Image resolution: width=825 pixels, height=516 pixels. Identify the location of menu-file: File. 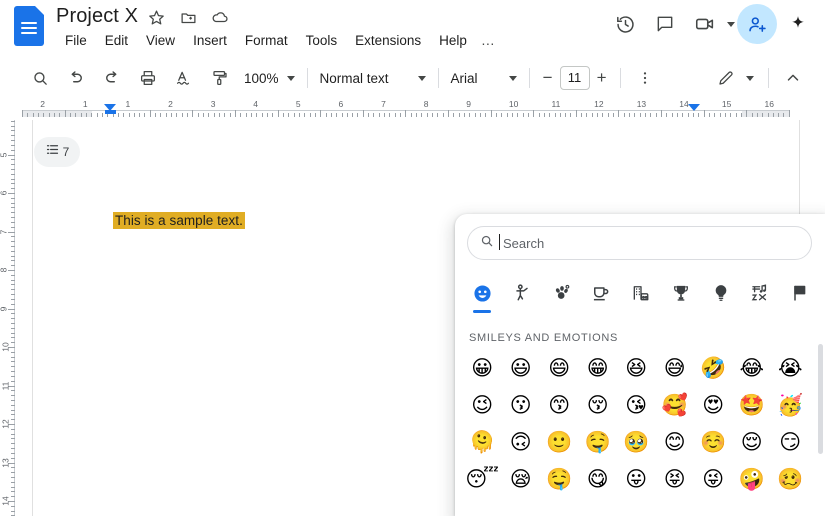
(76, 40).